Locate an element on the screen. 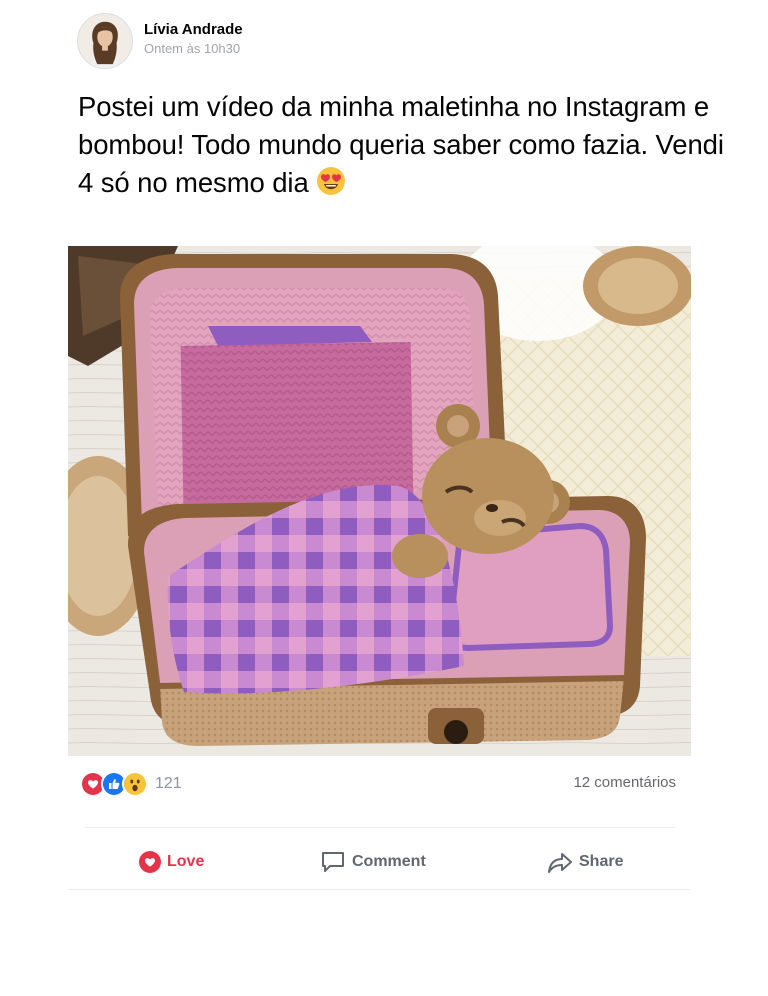 The image size is (768, 996). share-button-label: Share is located at coordinates (601, 861).